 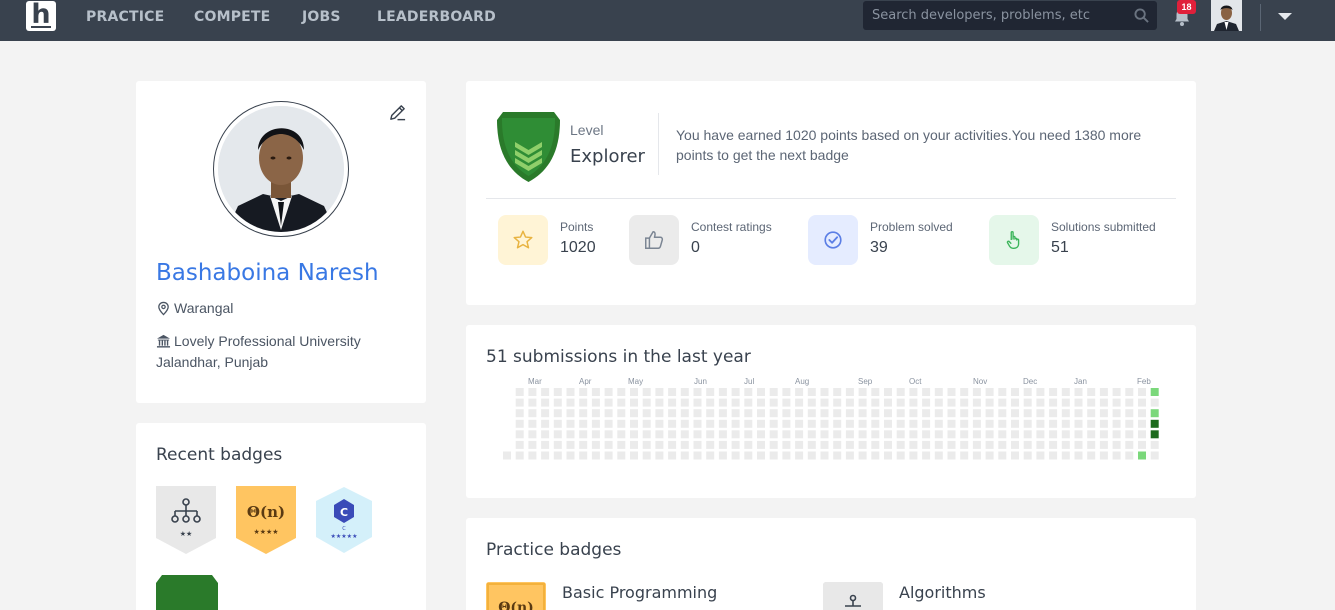 What do you see at coordinates (321, 17) in the screenshot?
I see `nav-link-jobs: JOBS` at bounding box center [321, 17].